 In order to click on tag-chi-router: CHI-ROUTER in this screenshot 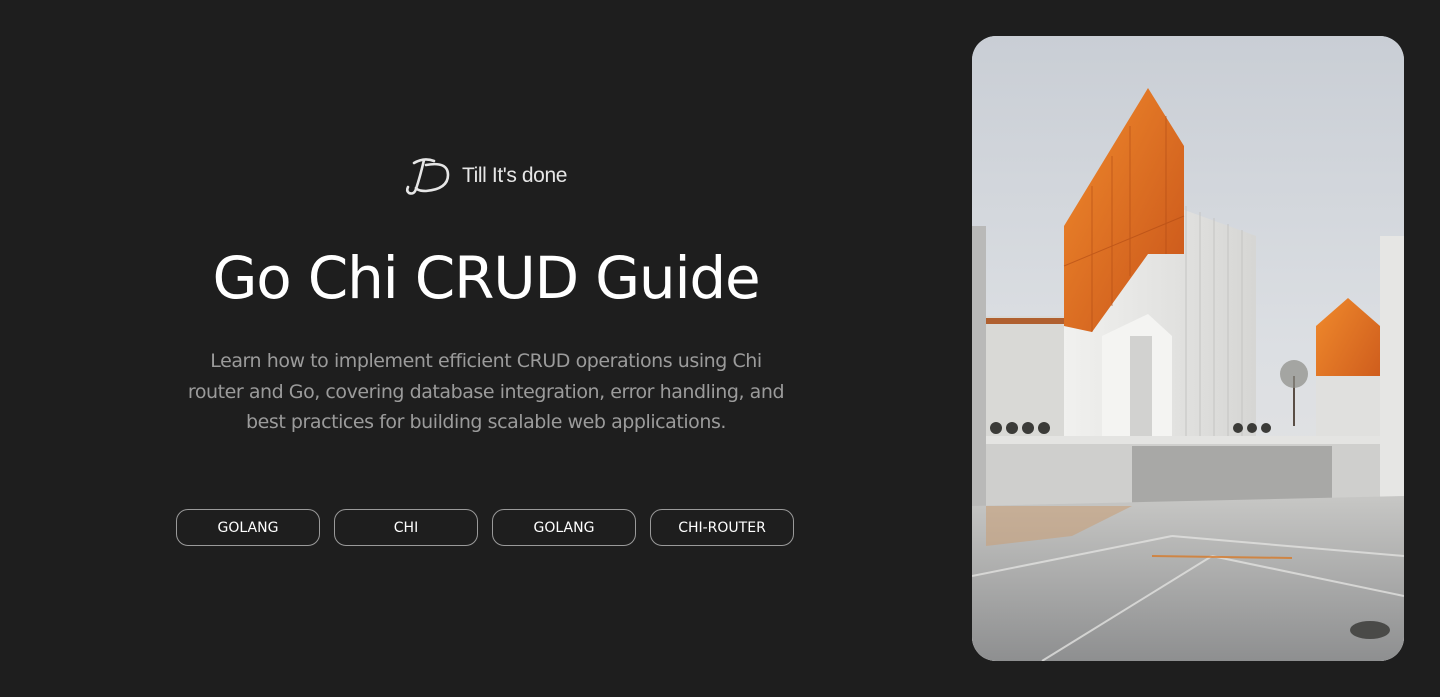, I will do `click(722, 527)`.